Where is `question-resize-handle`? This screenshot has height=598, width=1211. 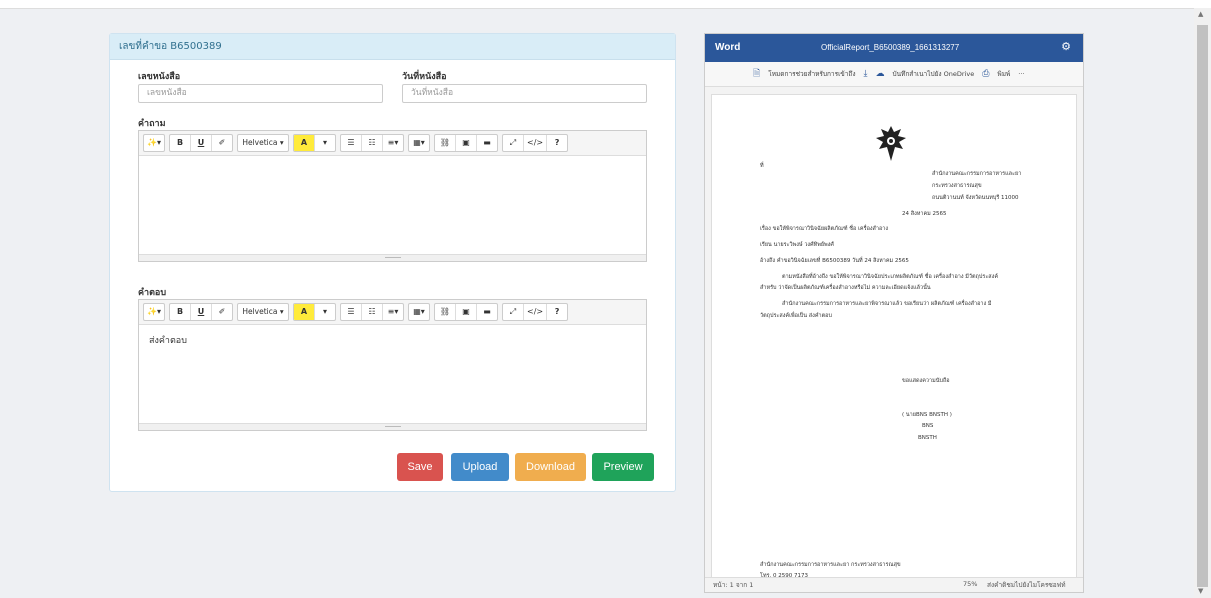 question-resize-handle is located at coordinates (392, 257).